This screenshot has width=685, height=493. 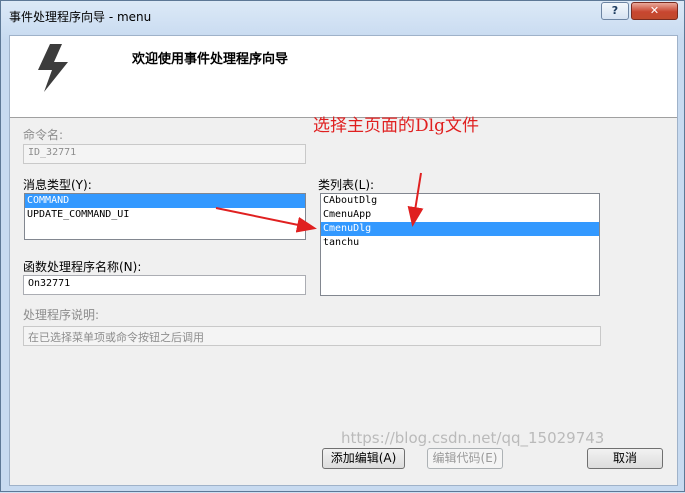 What do you see at coordinates (210, 59) in the screenshot?
I see `header-title: 欢迎使用事件处理程序向导` at bounding box center [210, 59].